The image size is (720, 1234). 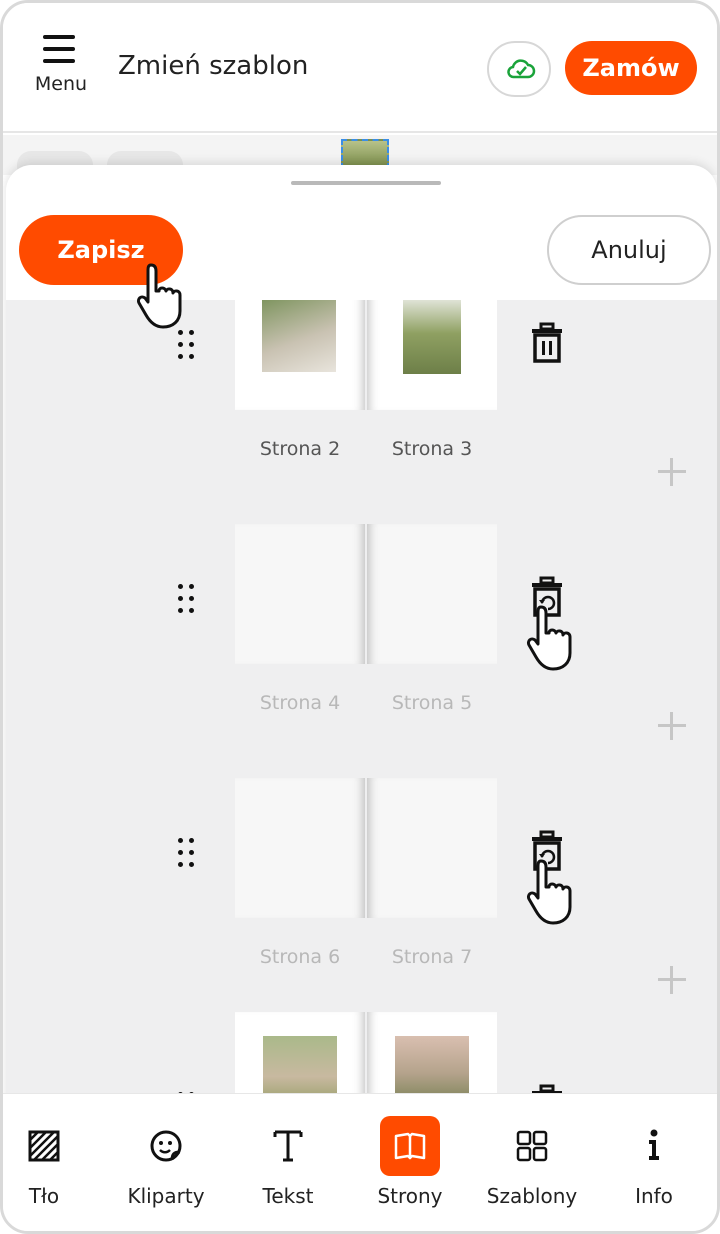 I want to click on nav-item-kliparty: Kliparty, so click(x=166, y=1162).